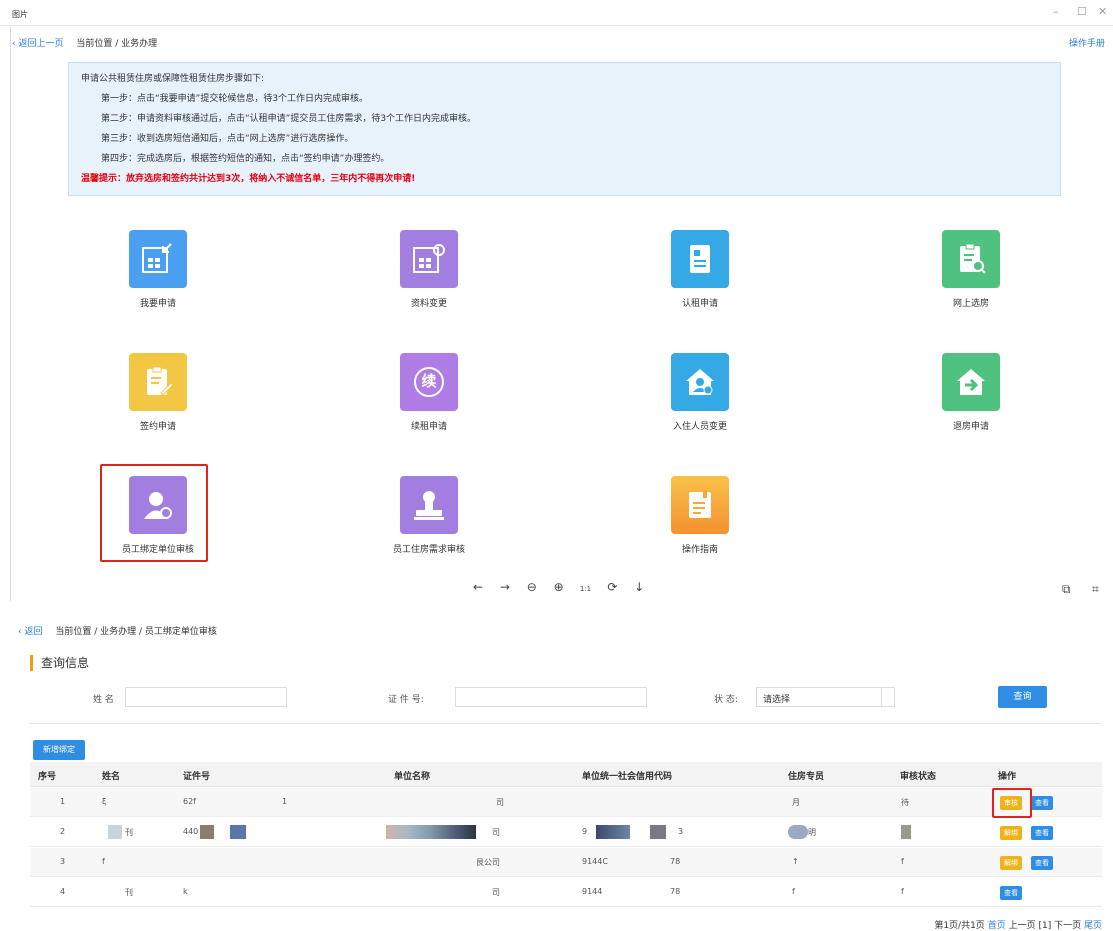 The height and width of the screenshot is (931, 1113). What do you see at coordinates (488, 862) in the screenshot?
I see `cell-unit: 艮公司` at bounding box center [488, 862].